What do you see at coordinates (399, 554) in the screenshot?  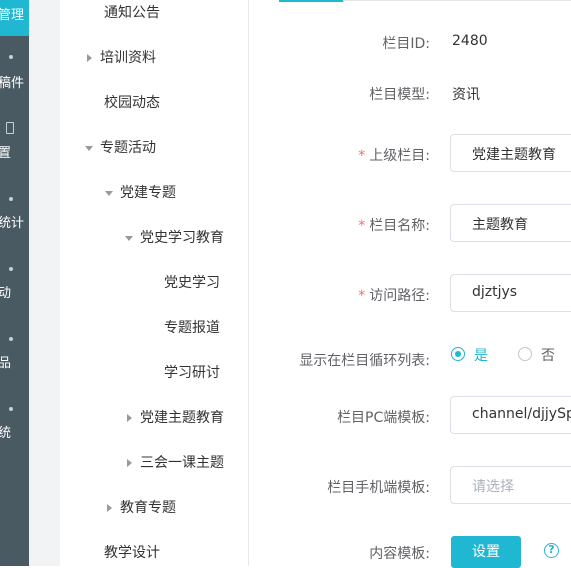 I see `content-template-label: 内容模板:` at bounding box center [399, 554].